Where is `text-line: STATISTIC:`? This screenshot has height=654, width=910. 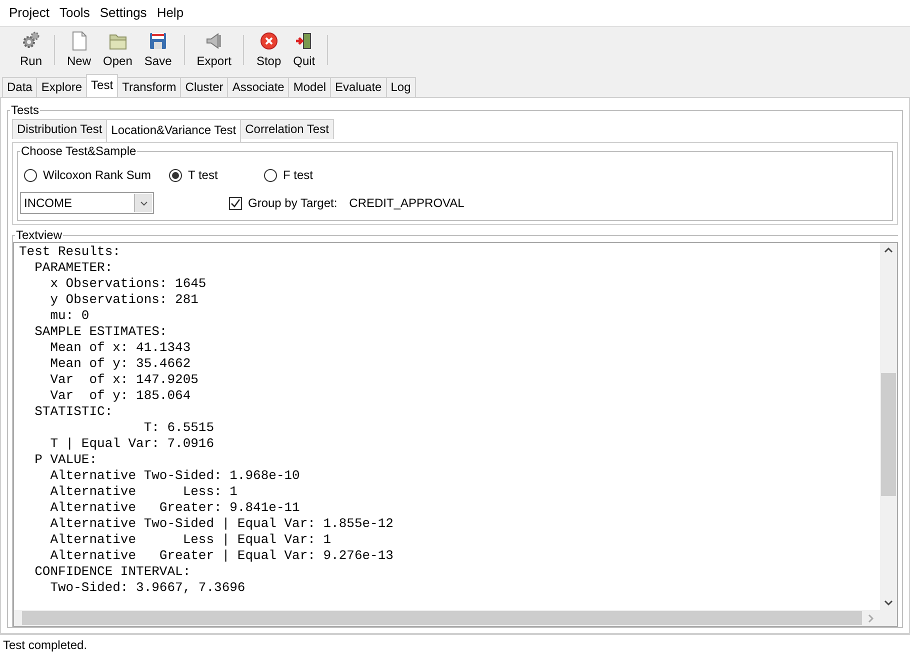
text-line: STATISTIC: is located at coordinates (74, 412).